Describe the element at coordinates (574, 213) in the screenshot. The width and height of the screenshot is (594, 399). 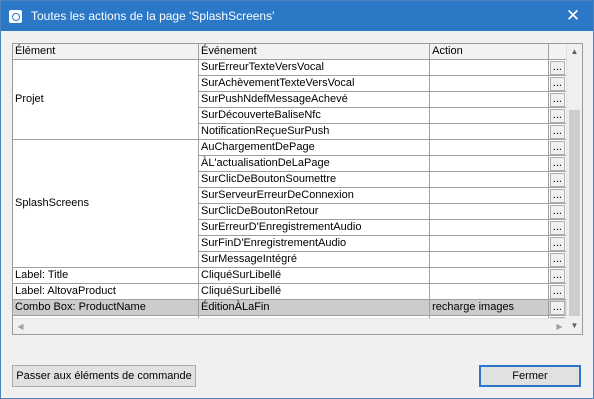
I see `scroll-thumb` at that location.